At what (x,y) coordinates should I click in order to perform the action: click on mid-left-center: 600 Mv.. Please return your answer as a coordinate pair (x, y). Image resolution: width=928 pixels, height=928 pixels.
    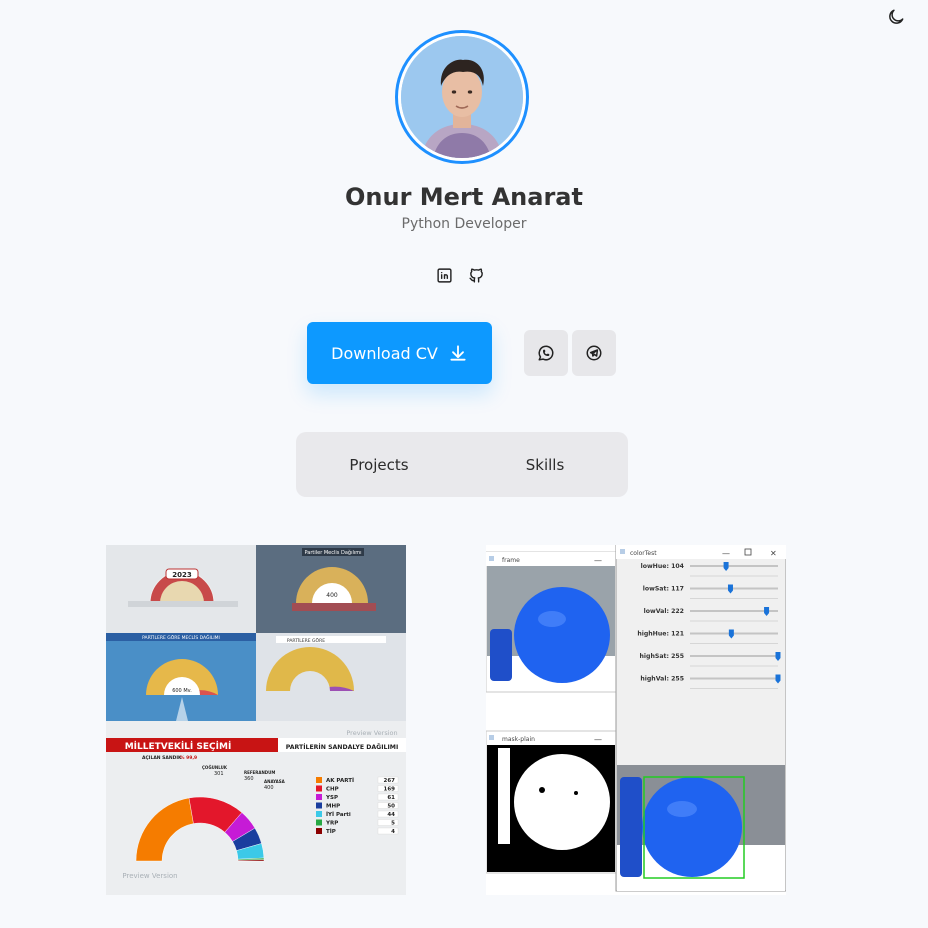
    Looking at the image, I should click on (182, 691).